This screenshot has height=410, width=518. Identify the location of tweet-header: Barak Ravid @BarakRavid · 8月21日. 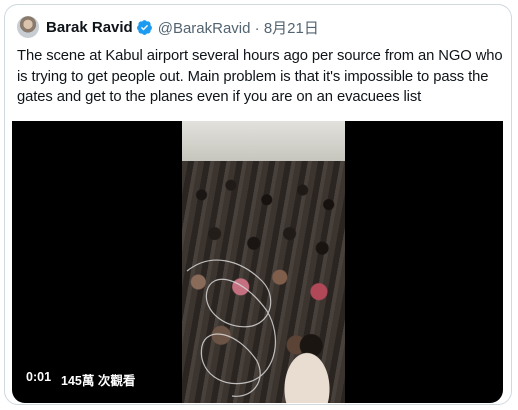
(168, 27).